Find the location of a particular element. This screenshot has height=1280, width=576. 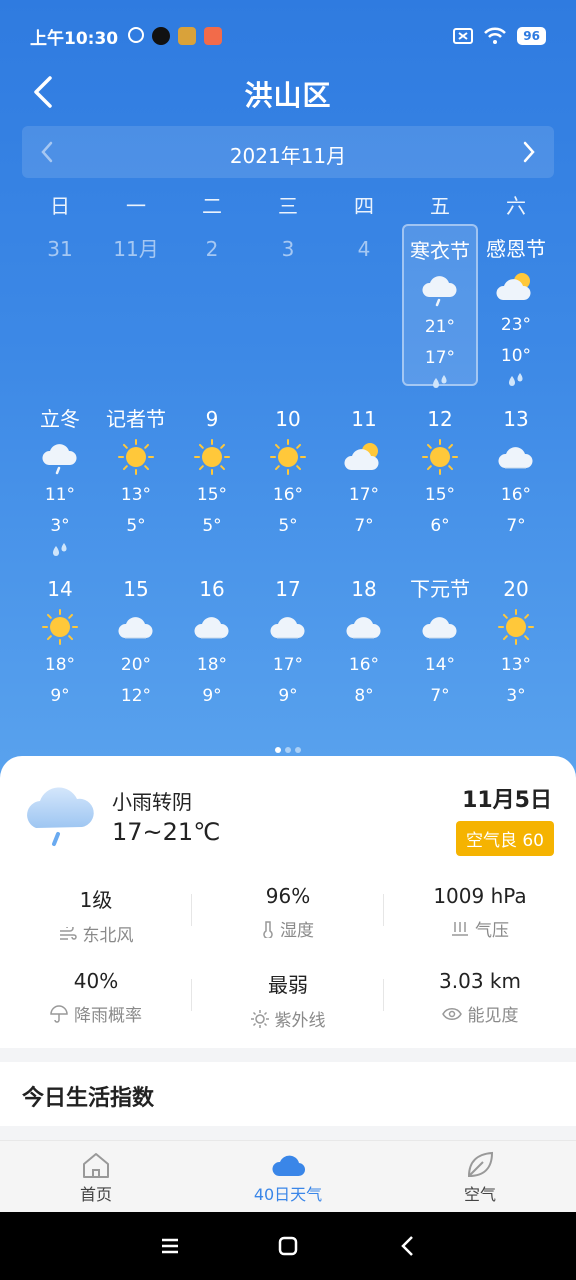

calendar-day: 20 13° 3° is located at coordinates (516, 647).